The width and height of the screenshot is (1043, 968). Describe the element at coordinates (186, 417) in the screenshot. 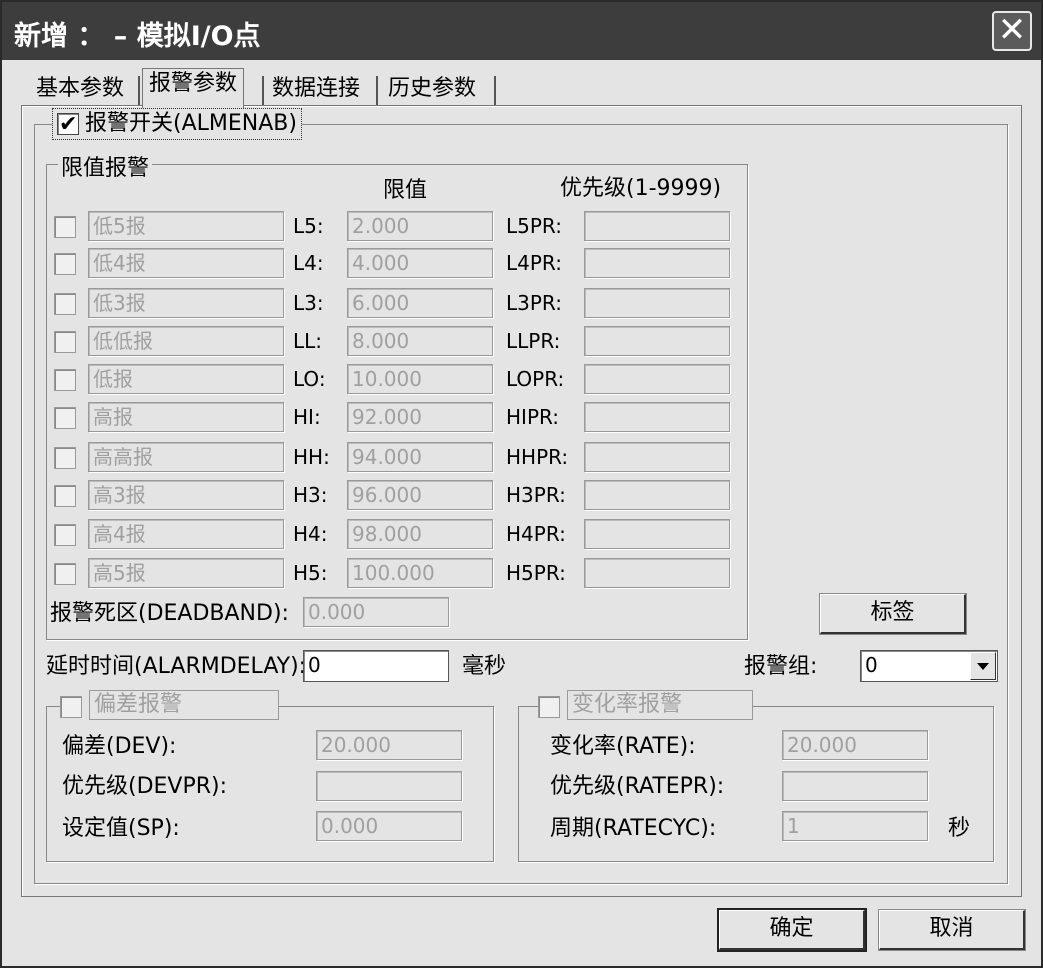

I see `limit-alarm-name-field: 高报` at that location.